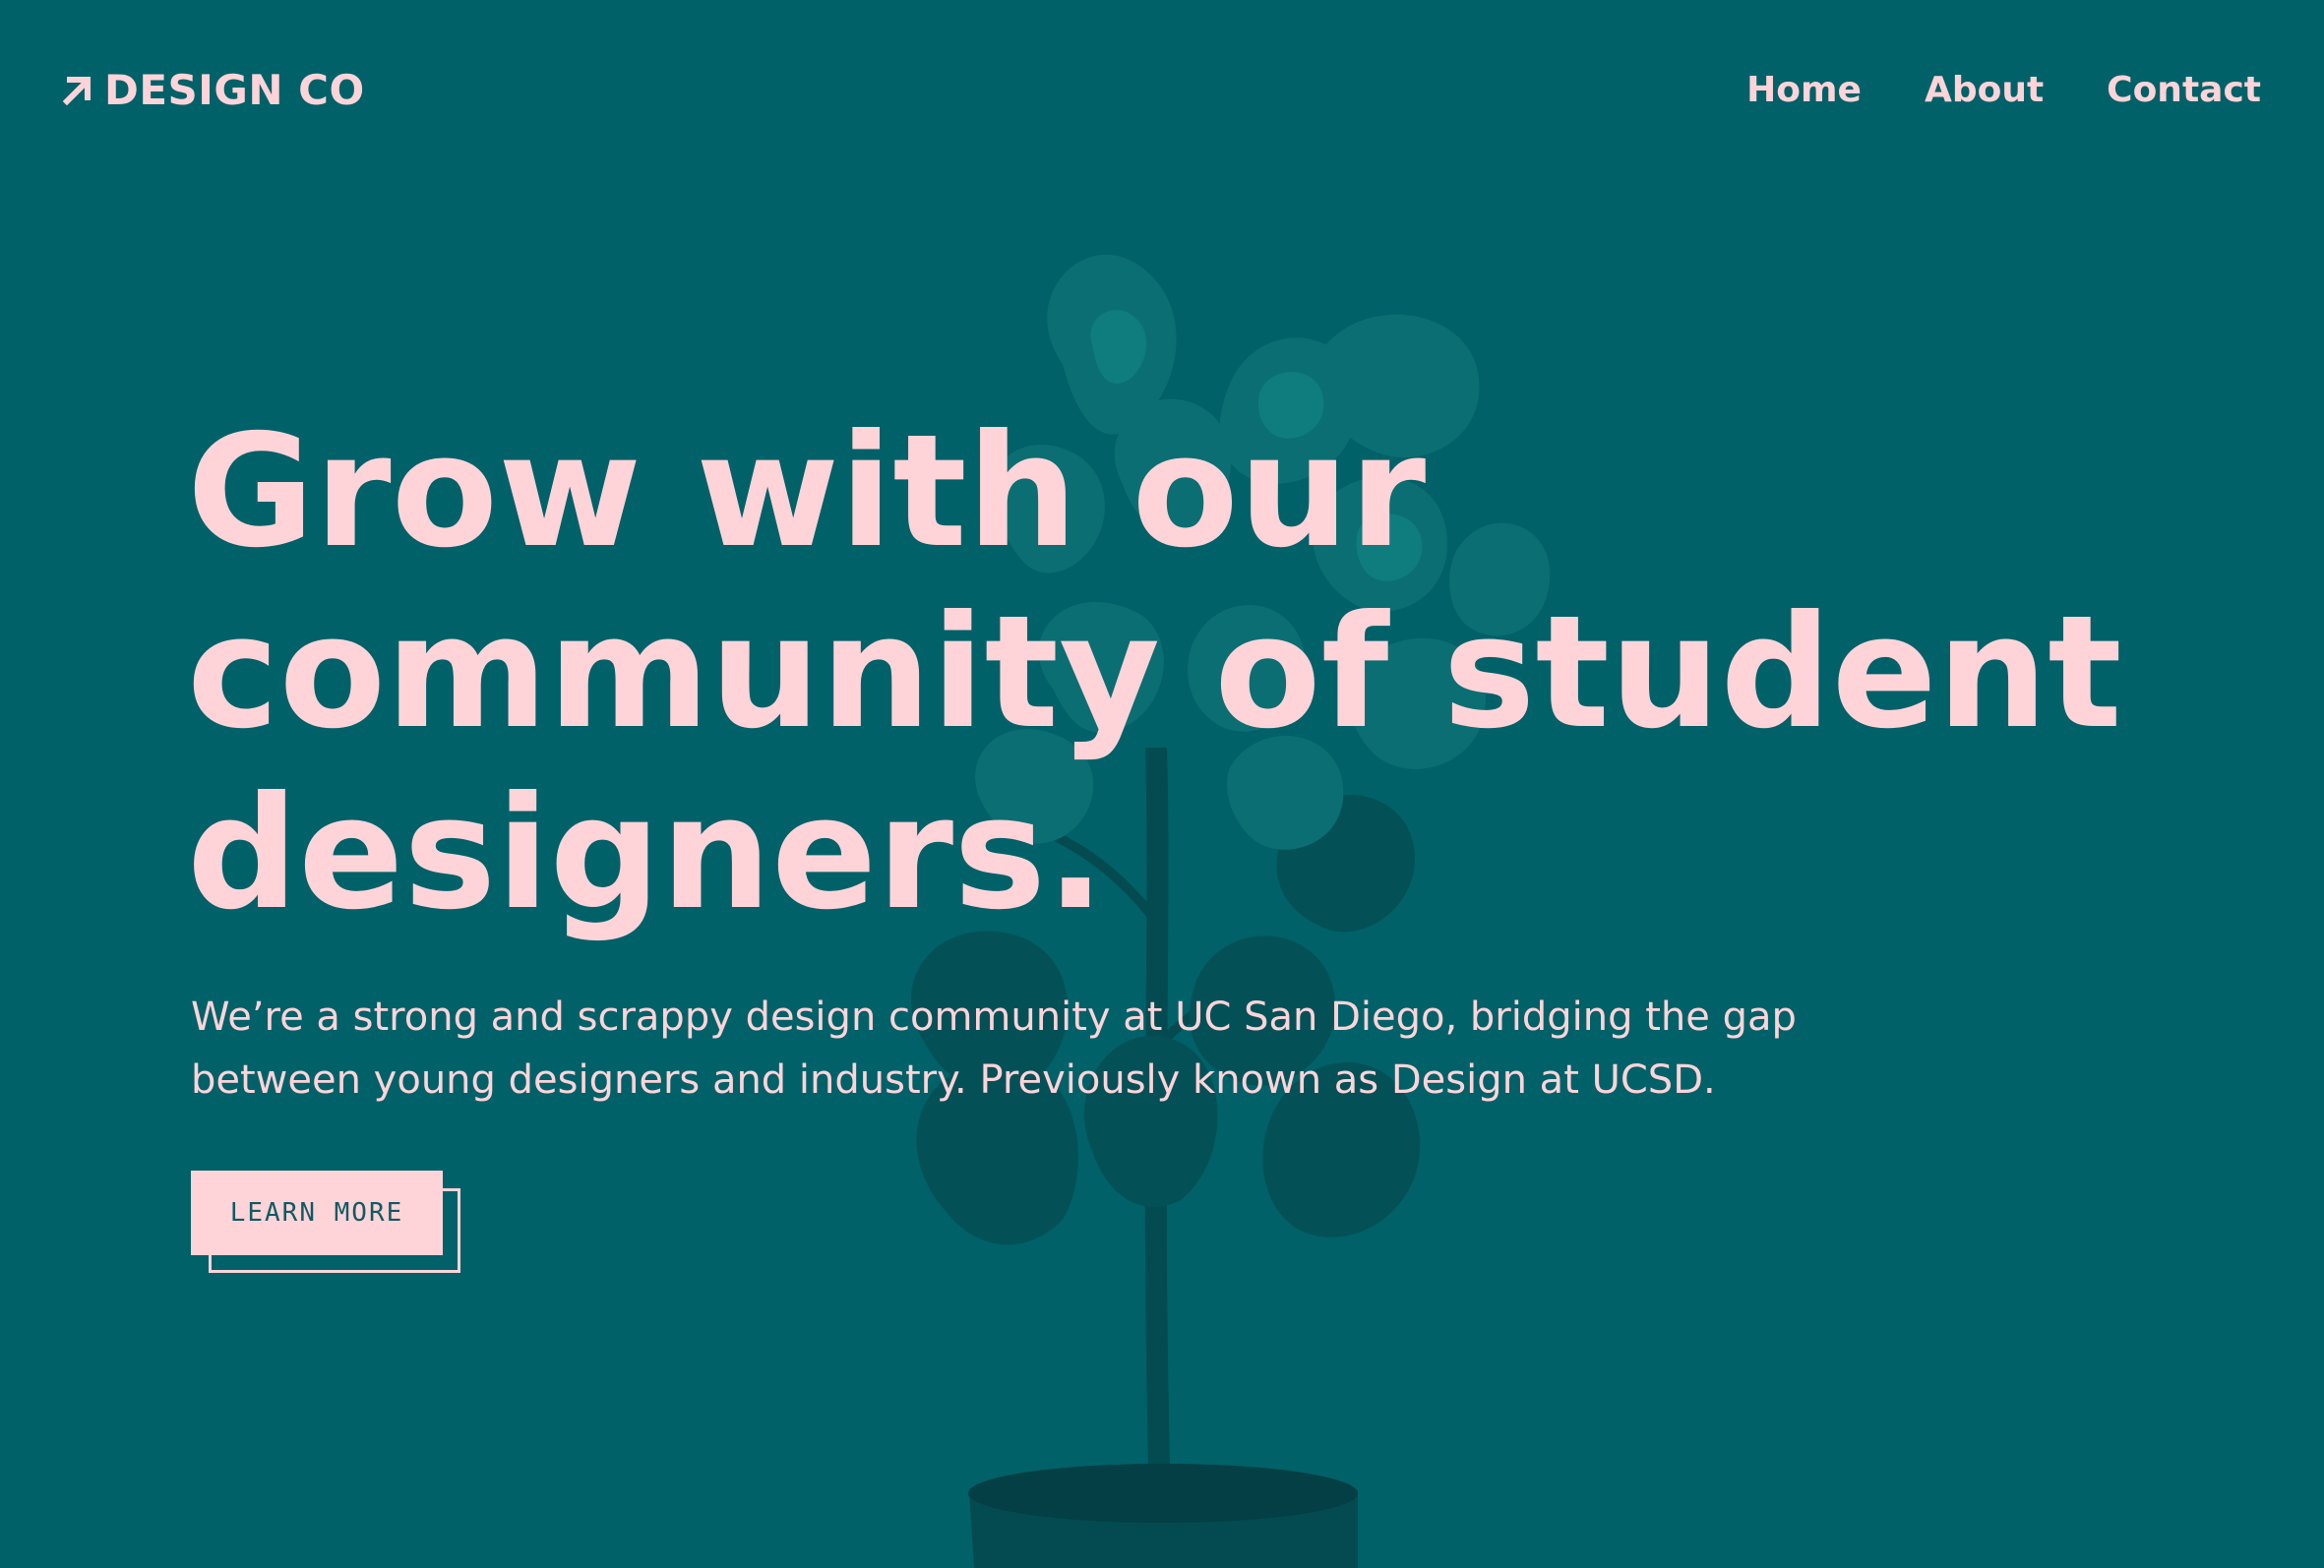  What do you see at coordinates (1154, 673) in the screenshot?
I see `hero-title-line: community of student` at bounding box center [1154, 673].